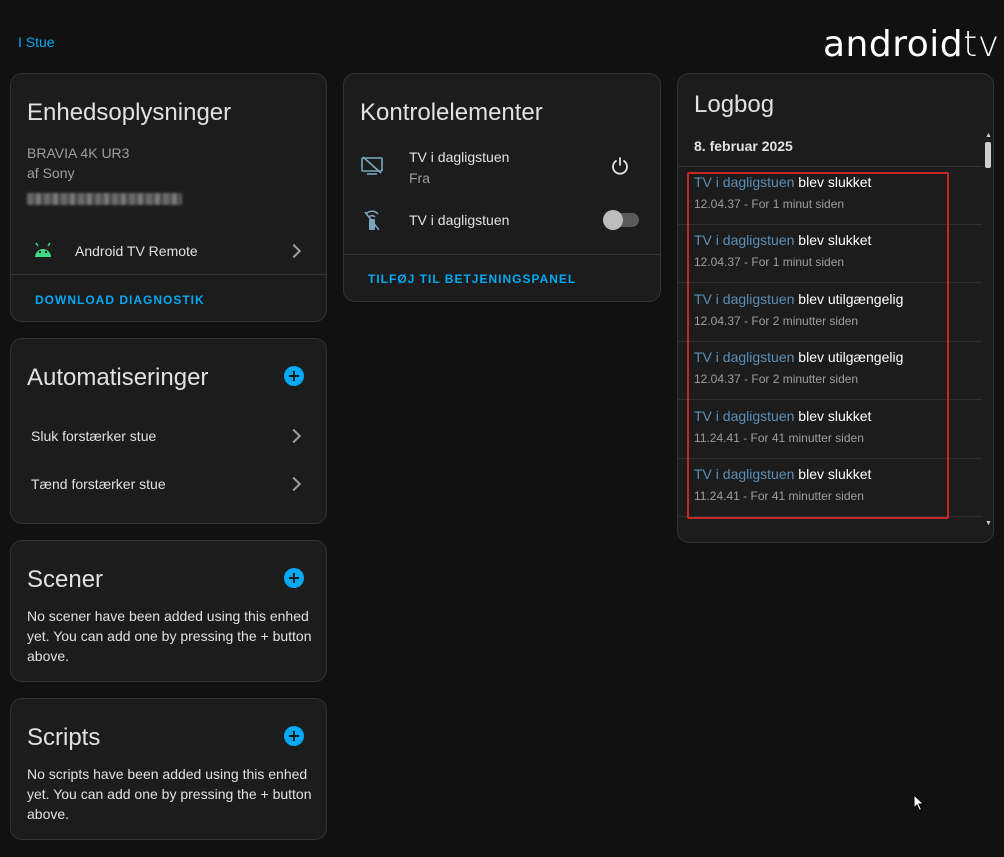 The image size is (1004, 857). Describe the element at coordinates (620, 168) in the screenshot. I see `power-icon` at that location.